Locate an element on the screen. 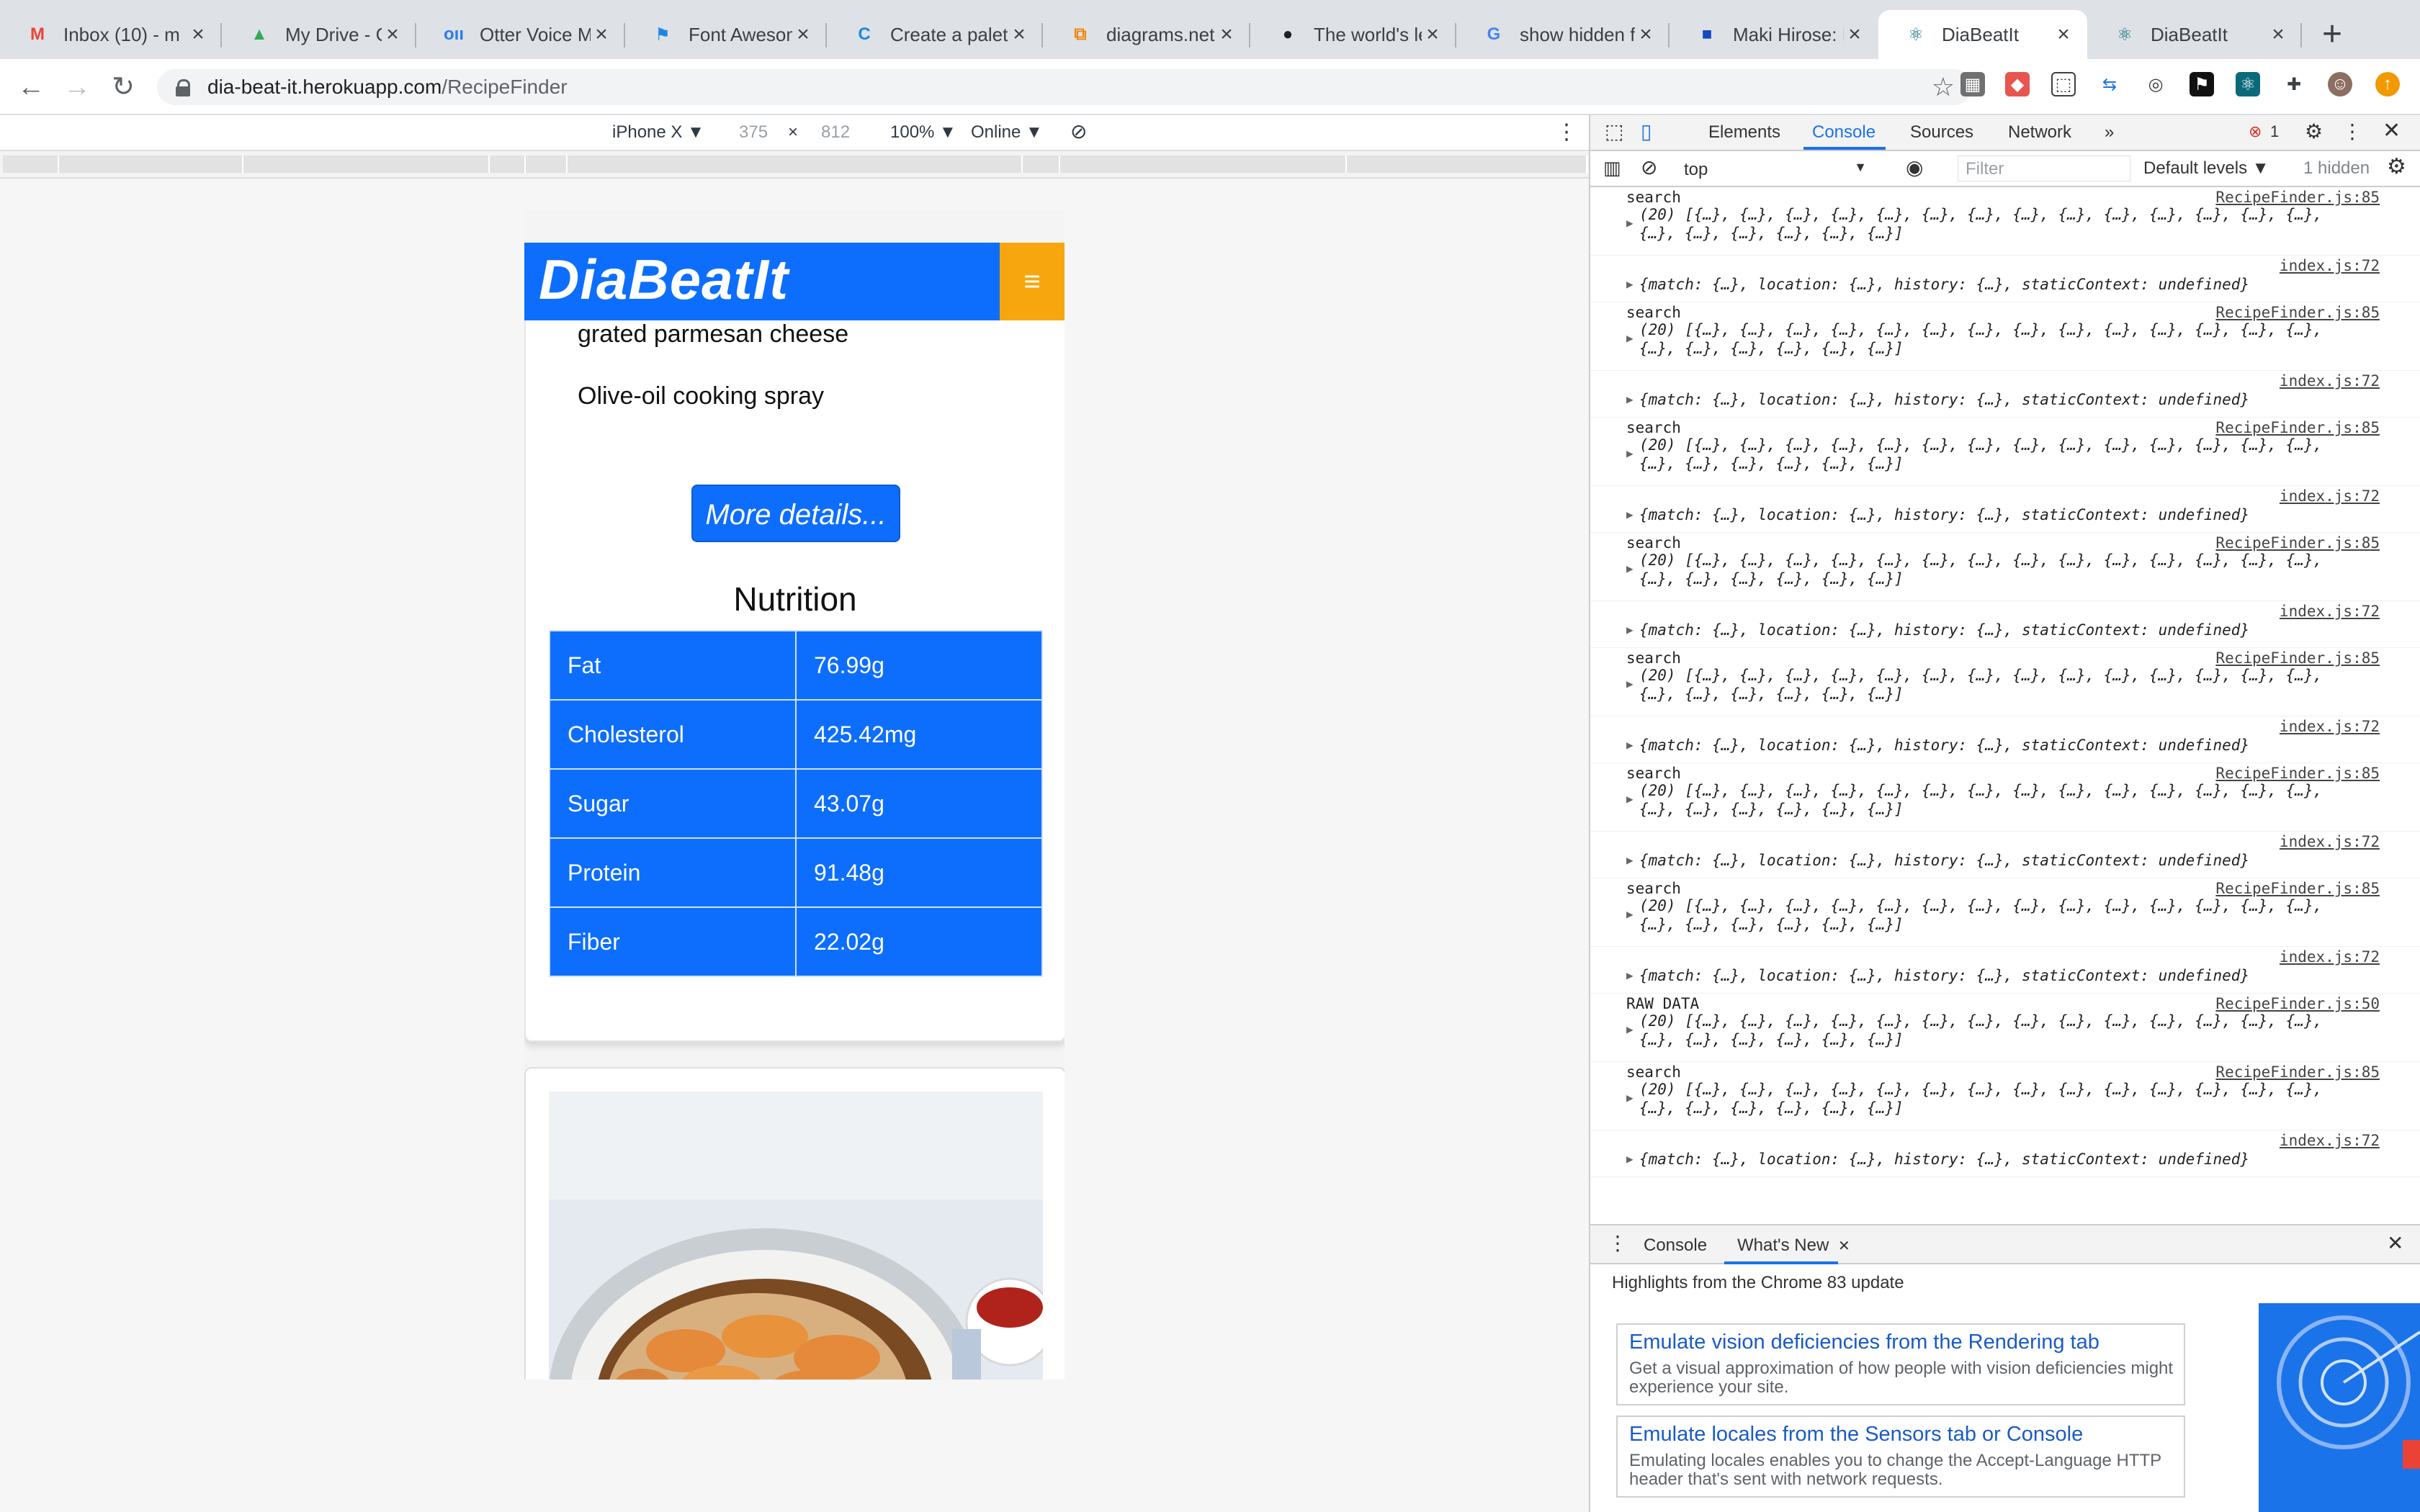 This screenshot has height=1512, width=2420. app-logo-title: DiaBeatIt is located at coordinates (664, 279).